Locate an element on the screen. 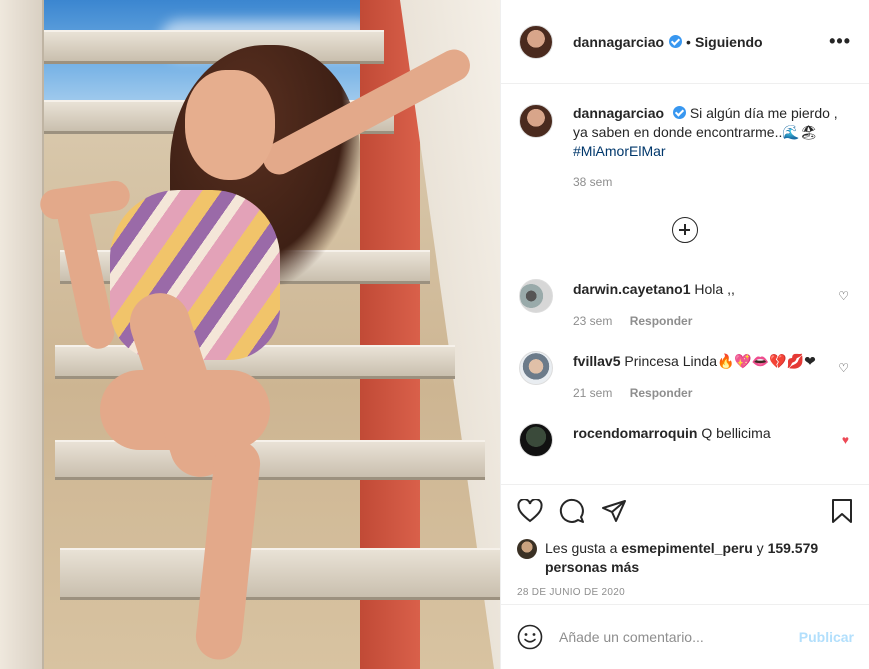 The width and height of the screenshot is (869, 669). load-more-plus-icon is located at coordinates (685, 230).